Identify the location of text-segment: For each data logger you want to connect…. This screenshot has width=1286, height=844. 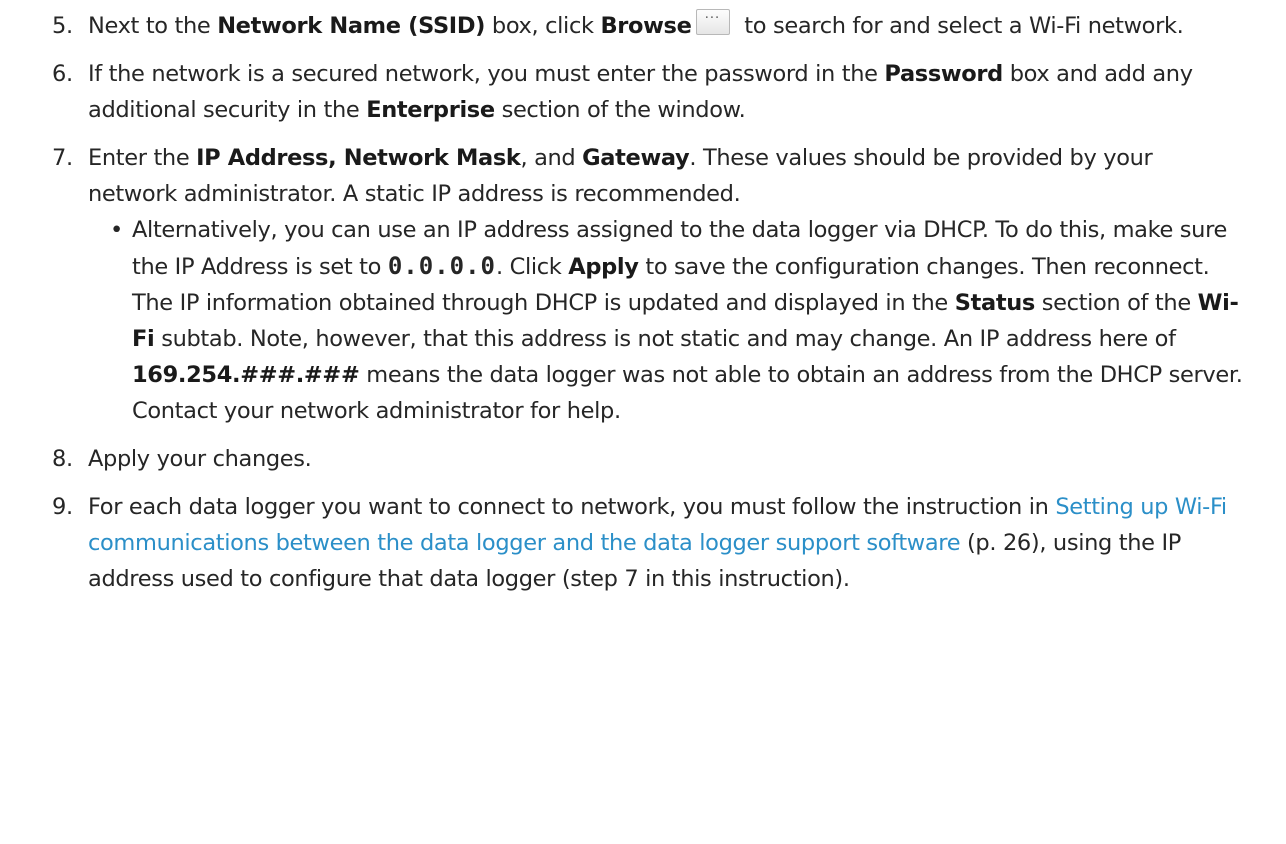
(572, 507).